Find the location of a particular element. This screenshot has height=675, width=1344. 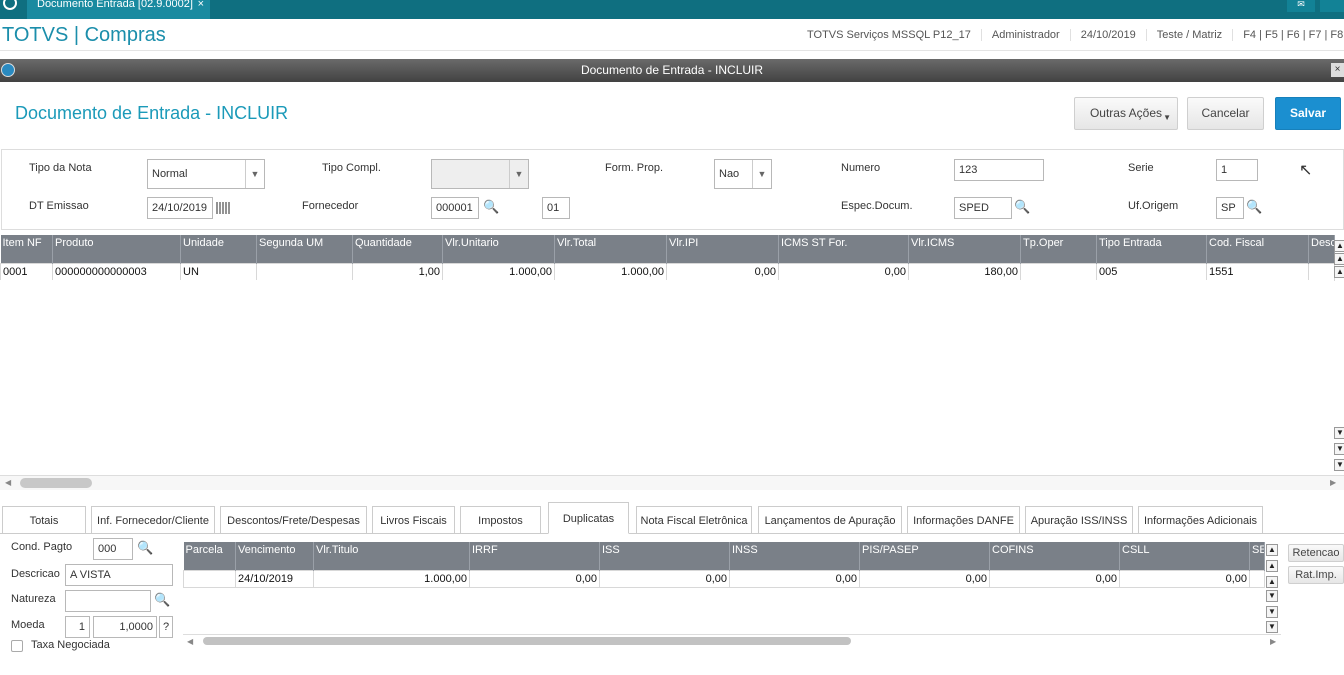

tab-descontos: Descontos/Frete/Despesas is located at coordinates (293, 519).